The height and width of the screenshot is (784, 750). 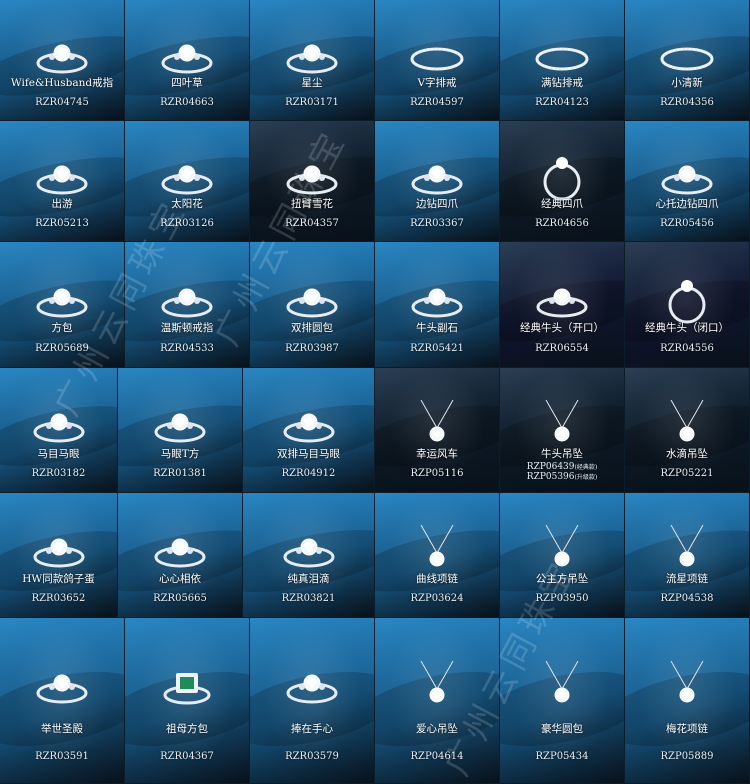 I want to click on product-name: 温斯顿戒指, so click(x=187, y=328).